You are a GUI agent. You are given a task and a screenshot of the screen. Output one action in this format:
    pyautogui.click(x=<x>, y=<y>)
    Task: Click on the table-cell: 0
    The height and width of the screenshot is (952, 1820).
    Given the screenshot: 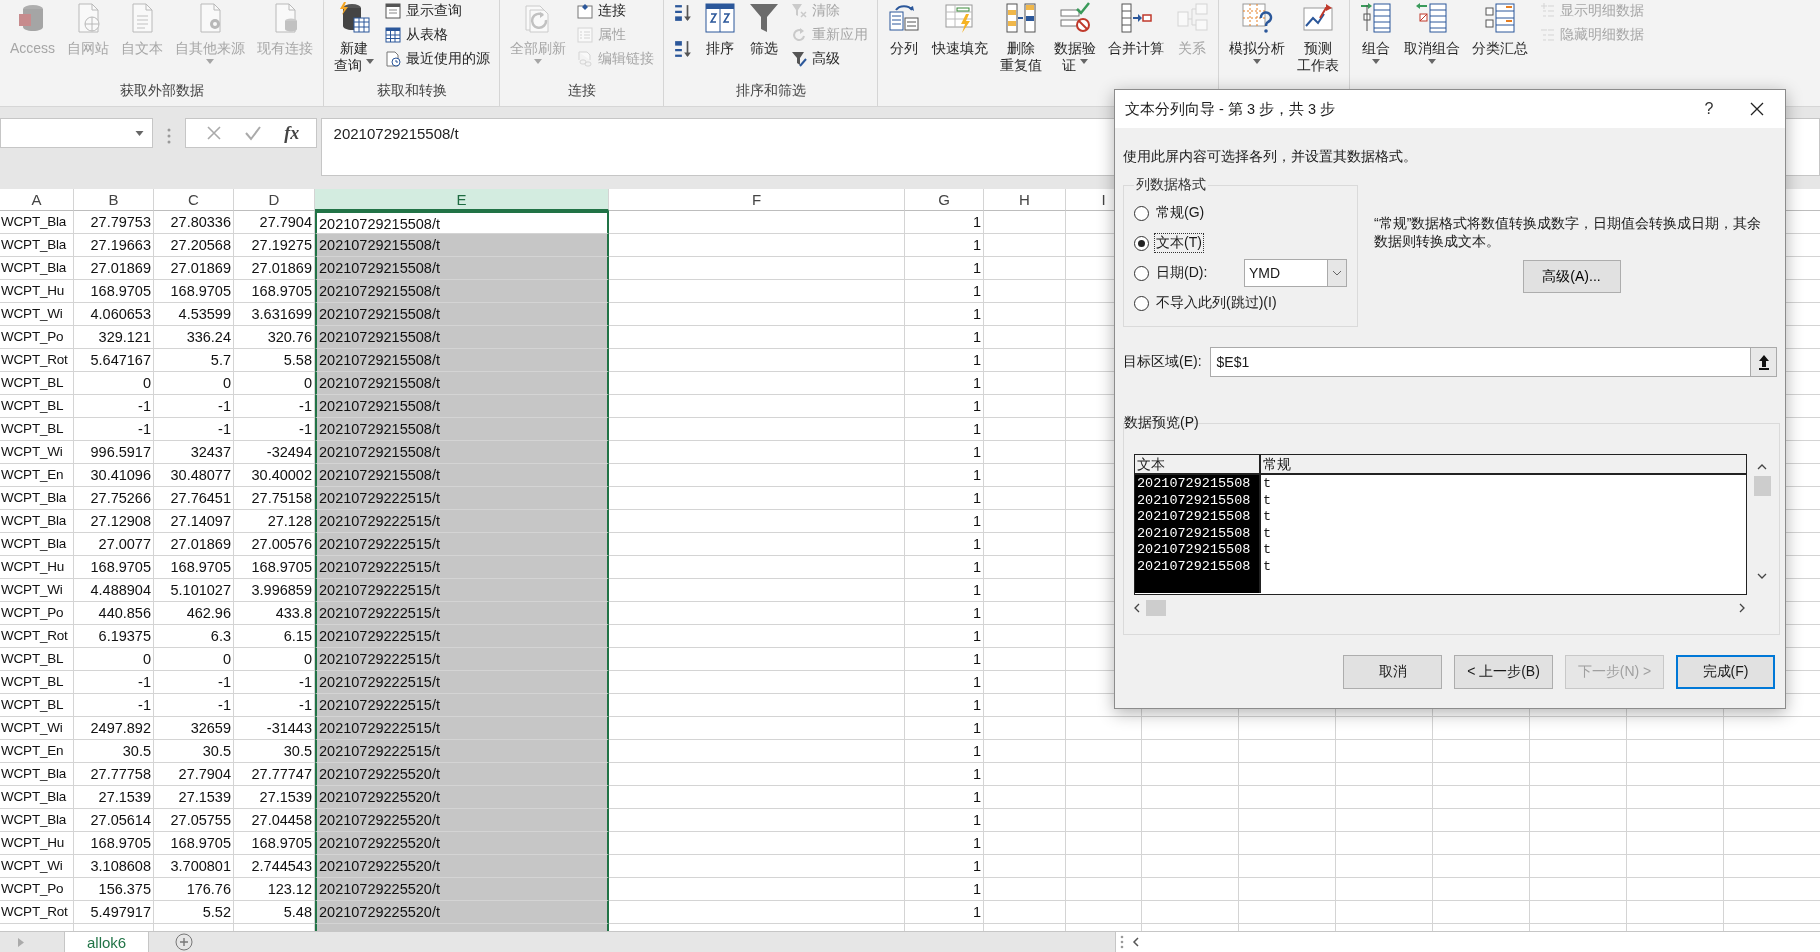 What is the action you would take?
    pyautogui.click(x=194, y=383)
    